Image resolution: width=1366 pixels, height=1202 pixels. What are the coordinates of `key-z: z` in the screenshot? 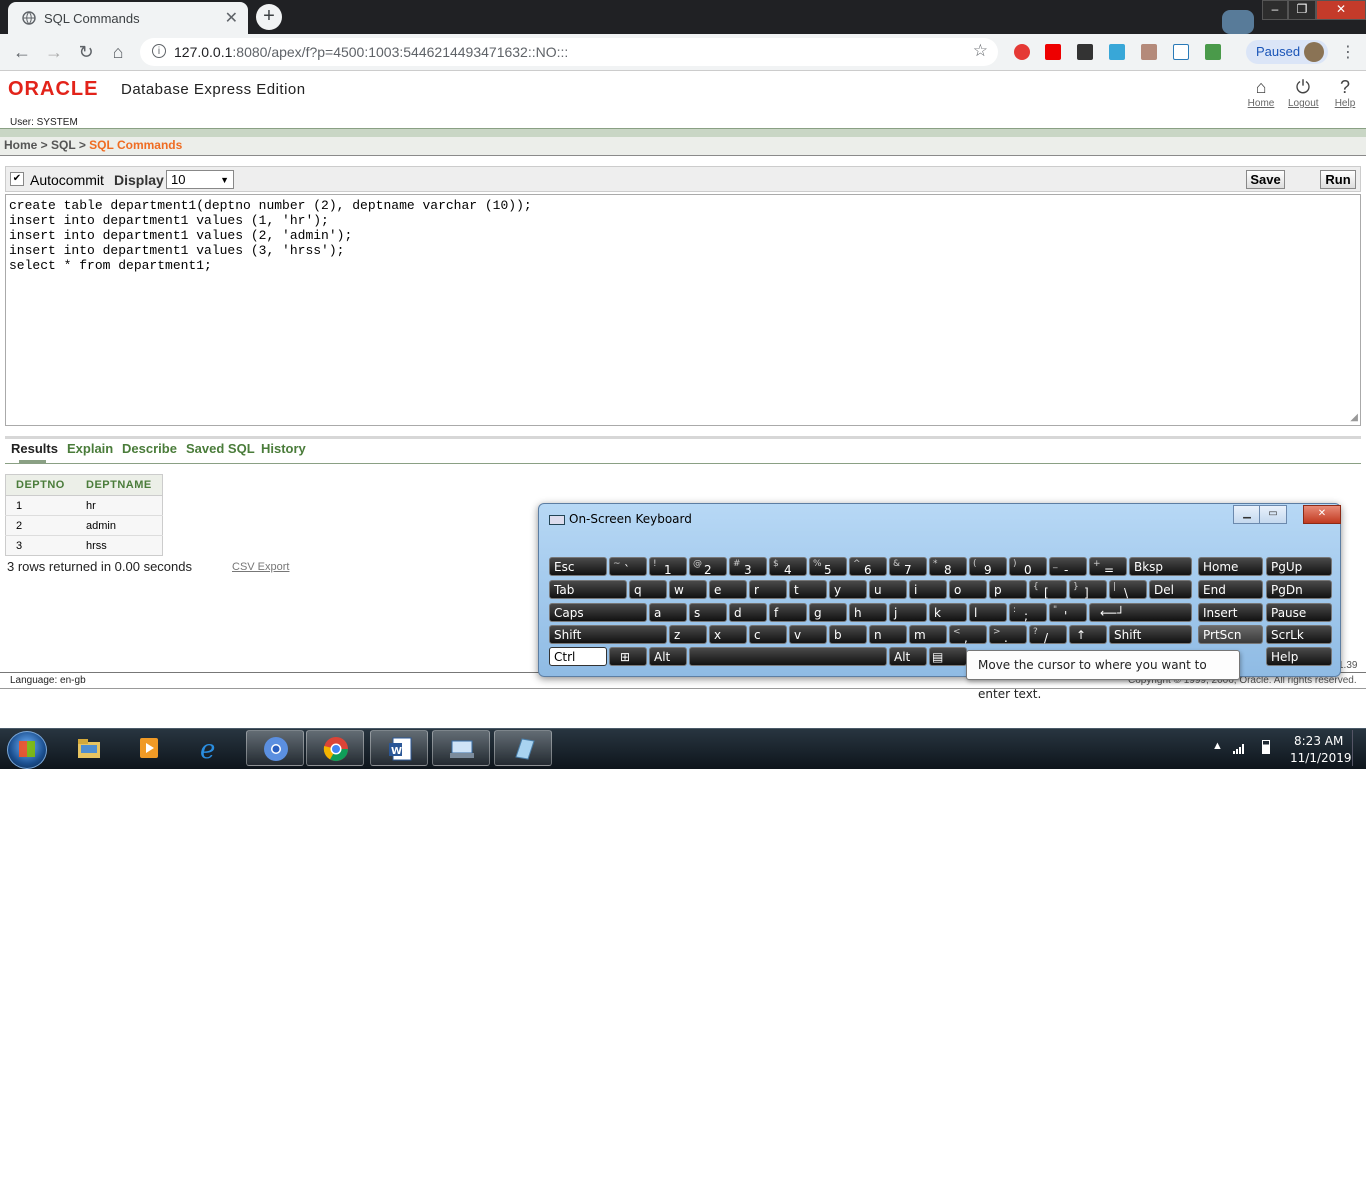 It's located at (688, 634).